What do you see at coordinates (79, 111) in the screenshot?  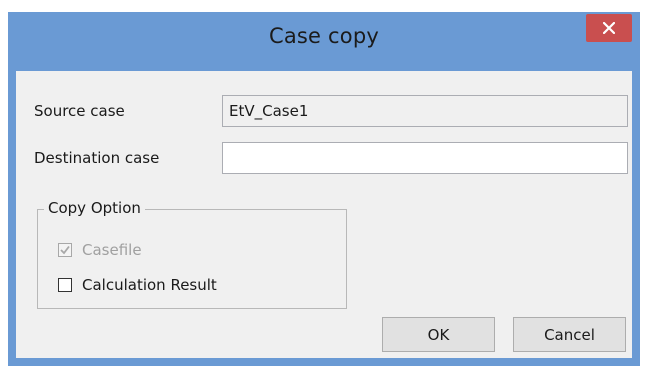 I see `source-case-label: Source case` at bounding box center [79, 111].